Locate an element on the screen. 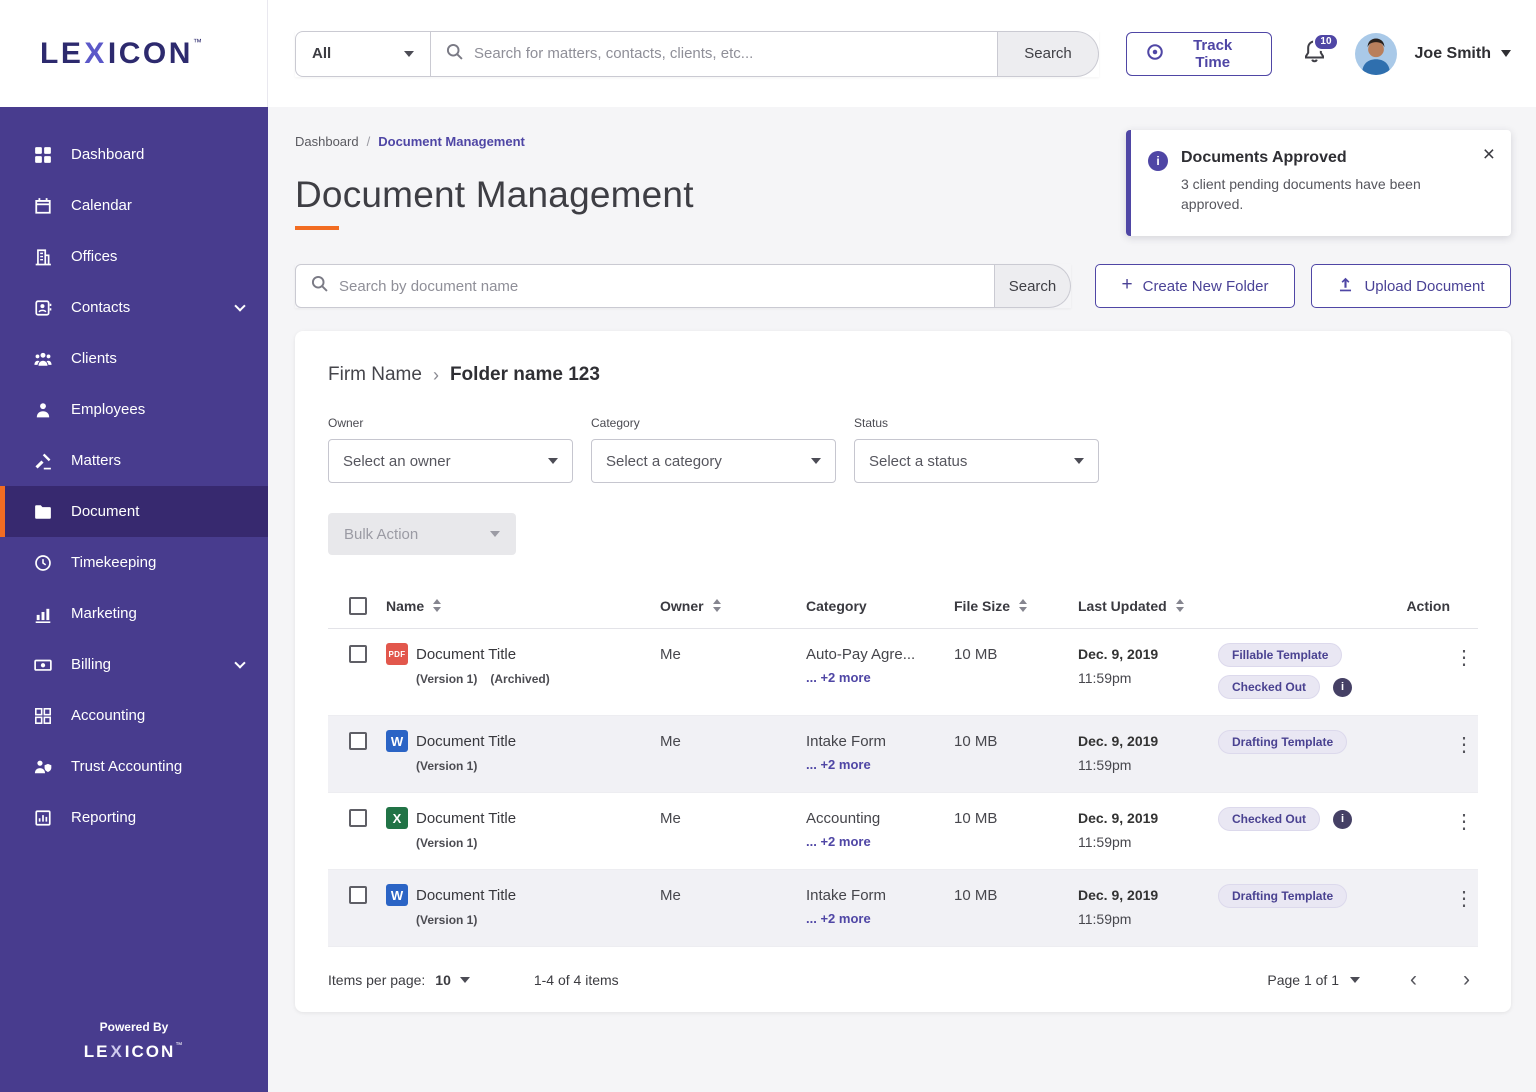  sidebar-item-label: Timekeeping is located at coordinates (114, 562).